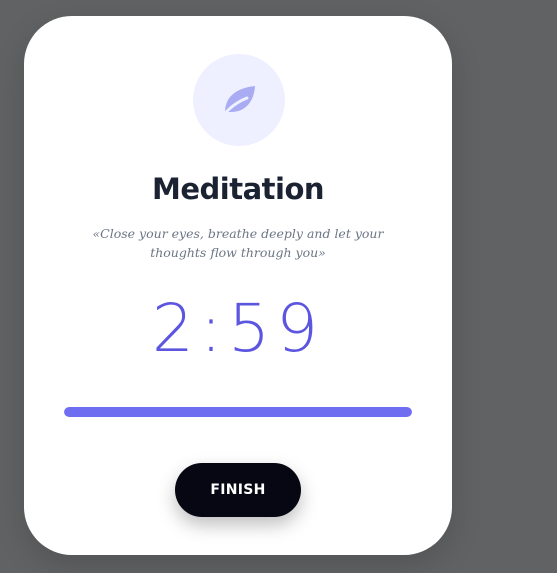  I want to click on finish-button: FINISH, so click(238, 490).